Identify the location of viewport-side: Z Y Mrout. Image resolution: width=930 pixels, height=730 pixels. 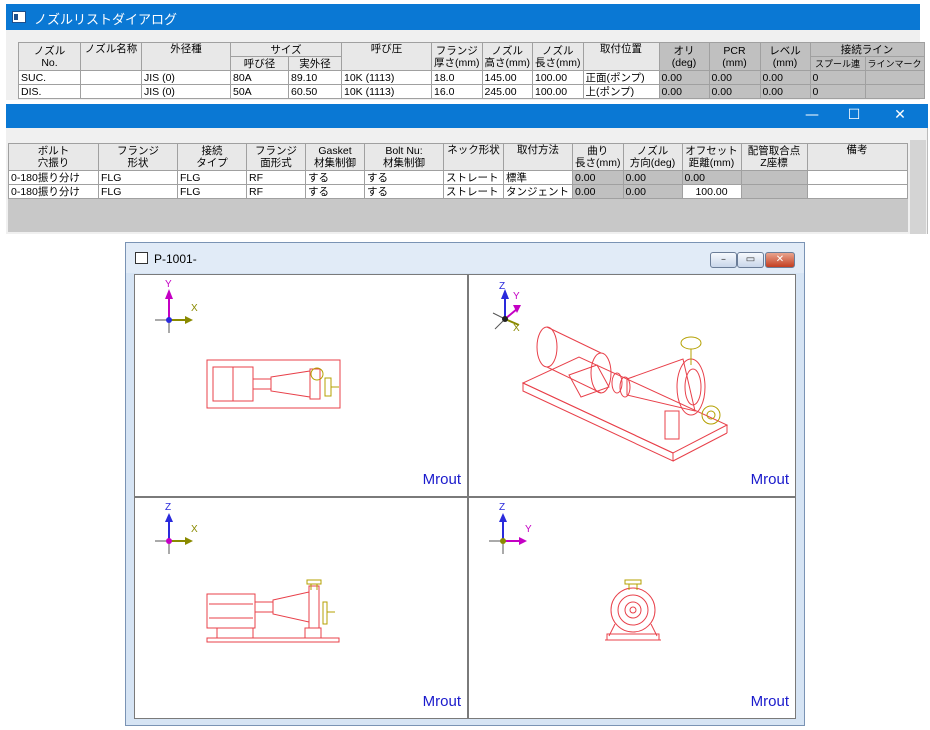
(632, 608).